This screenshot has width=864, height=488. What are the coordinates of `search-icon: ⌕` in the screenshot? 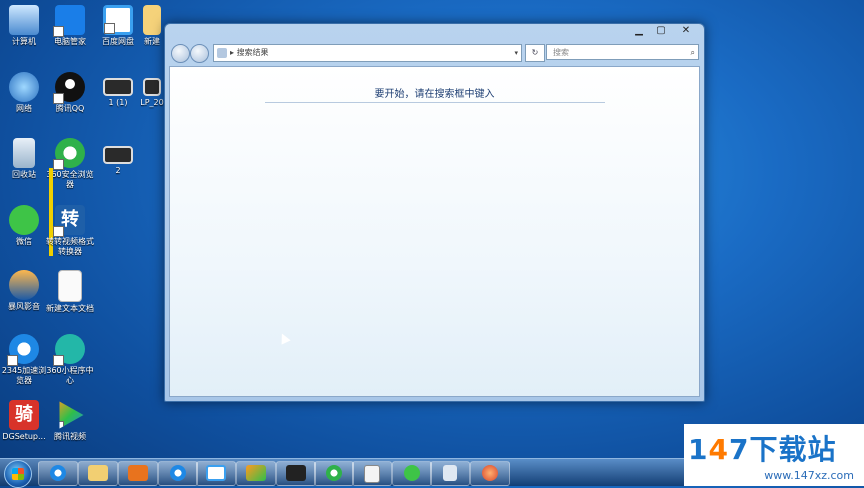 It's located at (692, 52).